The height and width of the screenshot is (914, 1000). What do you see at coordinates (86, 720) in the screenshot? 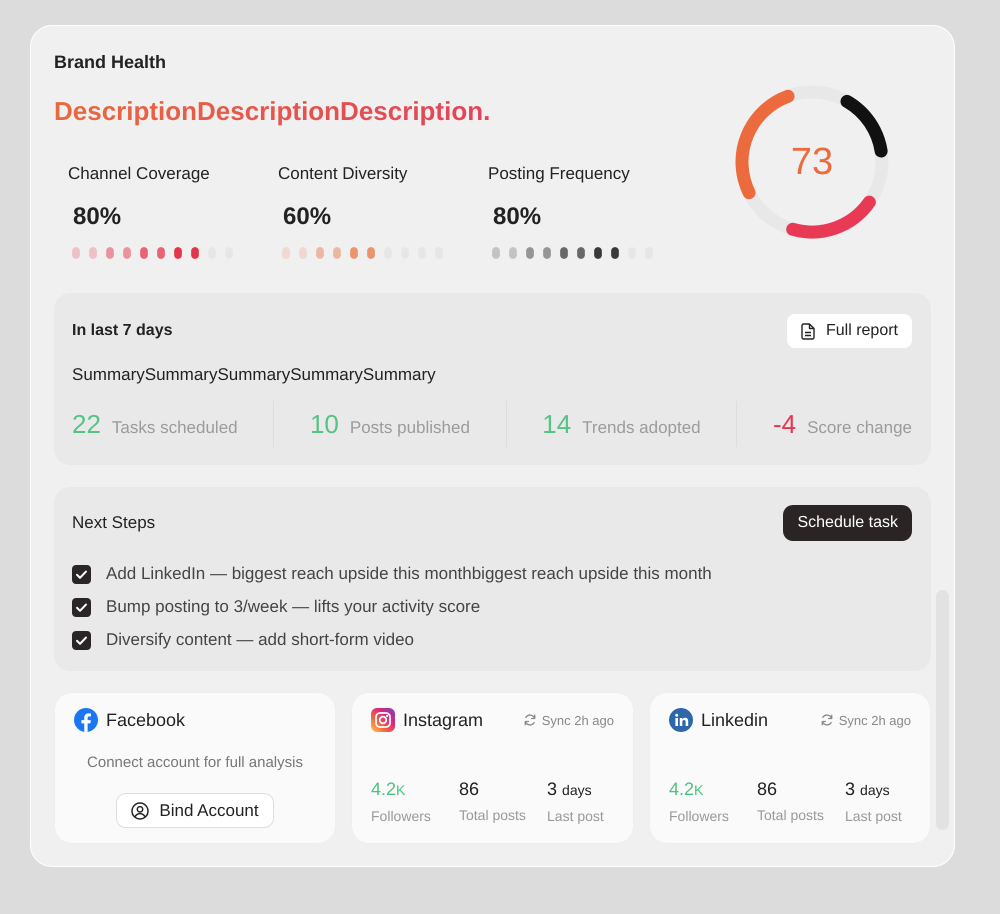
I see `facebook-logo-icon` at bounding box center [86, 720].